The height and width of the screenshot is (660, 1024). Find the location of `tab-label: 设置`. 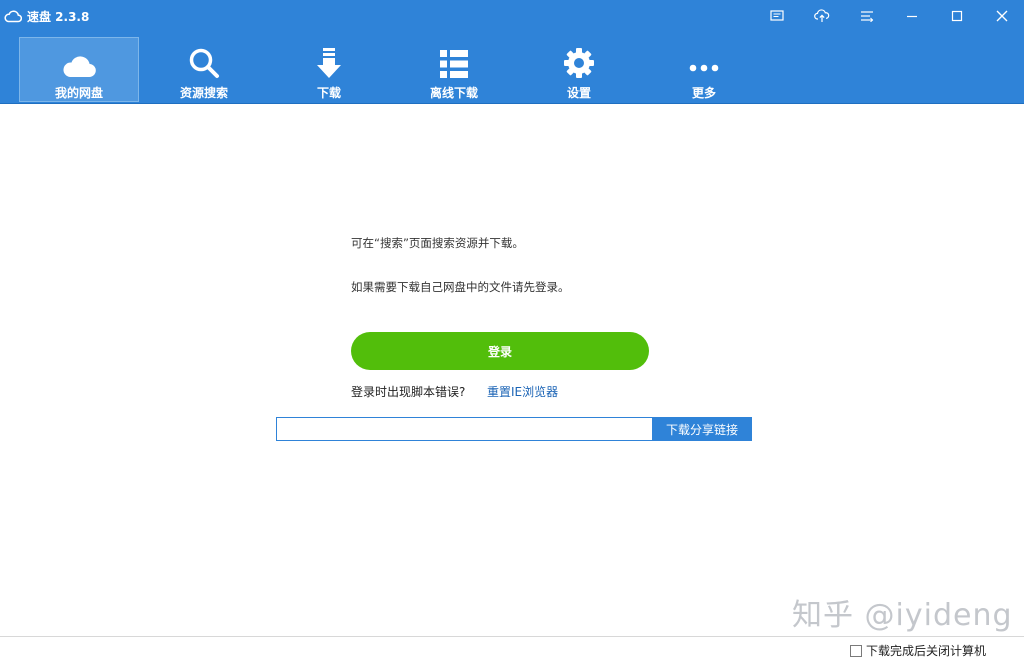

tab-label: 设置 is located at coordinates (578, 93).